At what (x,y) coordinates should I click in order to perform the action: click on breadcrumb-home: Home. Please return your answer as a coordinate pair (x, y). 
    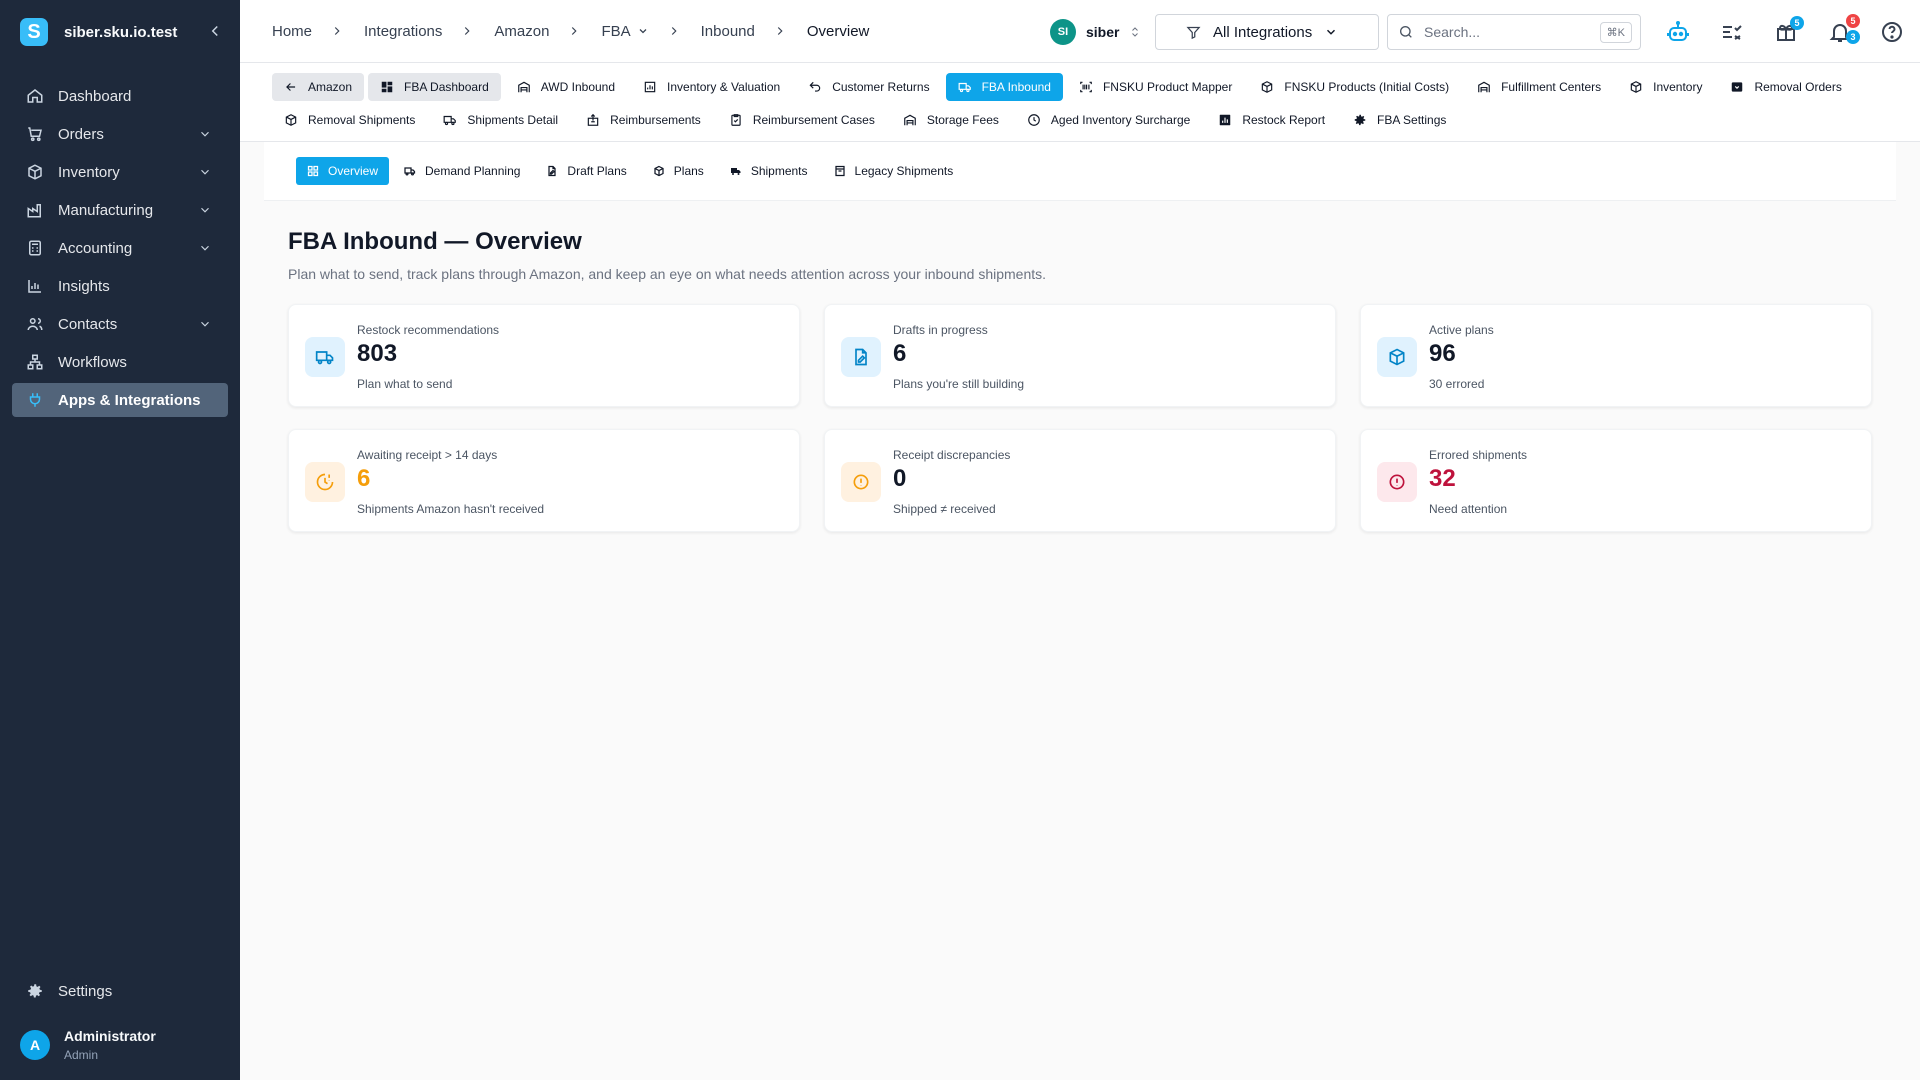
    Looking at the image, I should click on (292, 31).